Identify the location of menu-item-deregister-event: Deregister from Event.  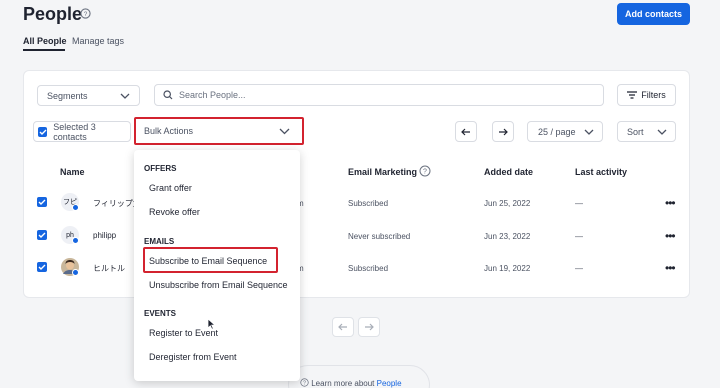
(193, 357).